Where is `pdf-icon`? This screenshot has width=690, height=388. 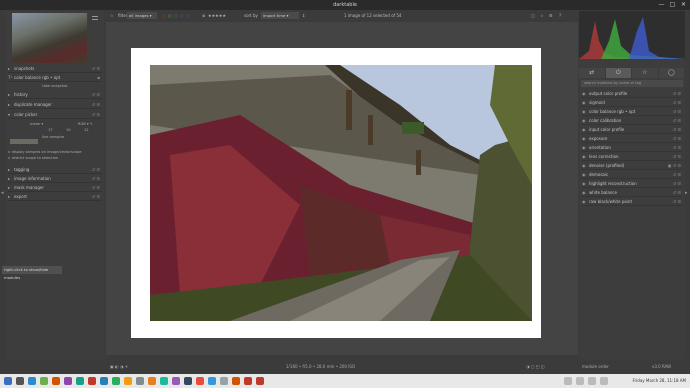
pdf-icon is located at coordinates (236, 381).